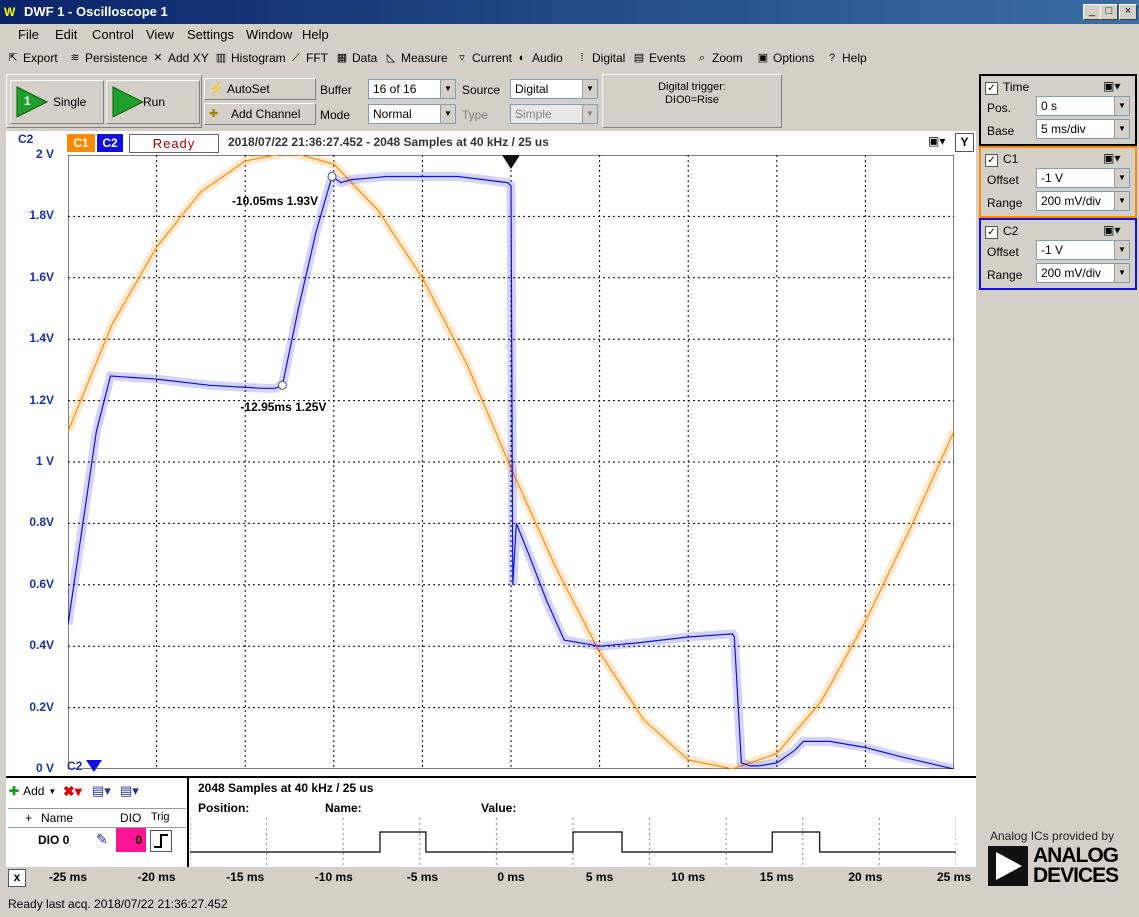 The image size is (1139, 917). Describe the element at coordinates (1111, 86) in the screenshot. I see `time-options-icon: ▣▾` at that location.